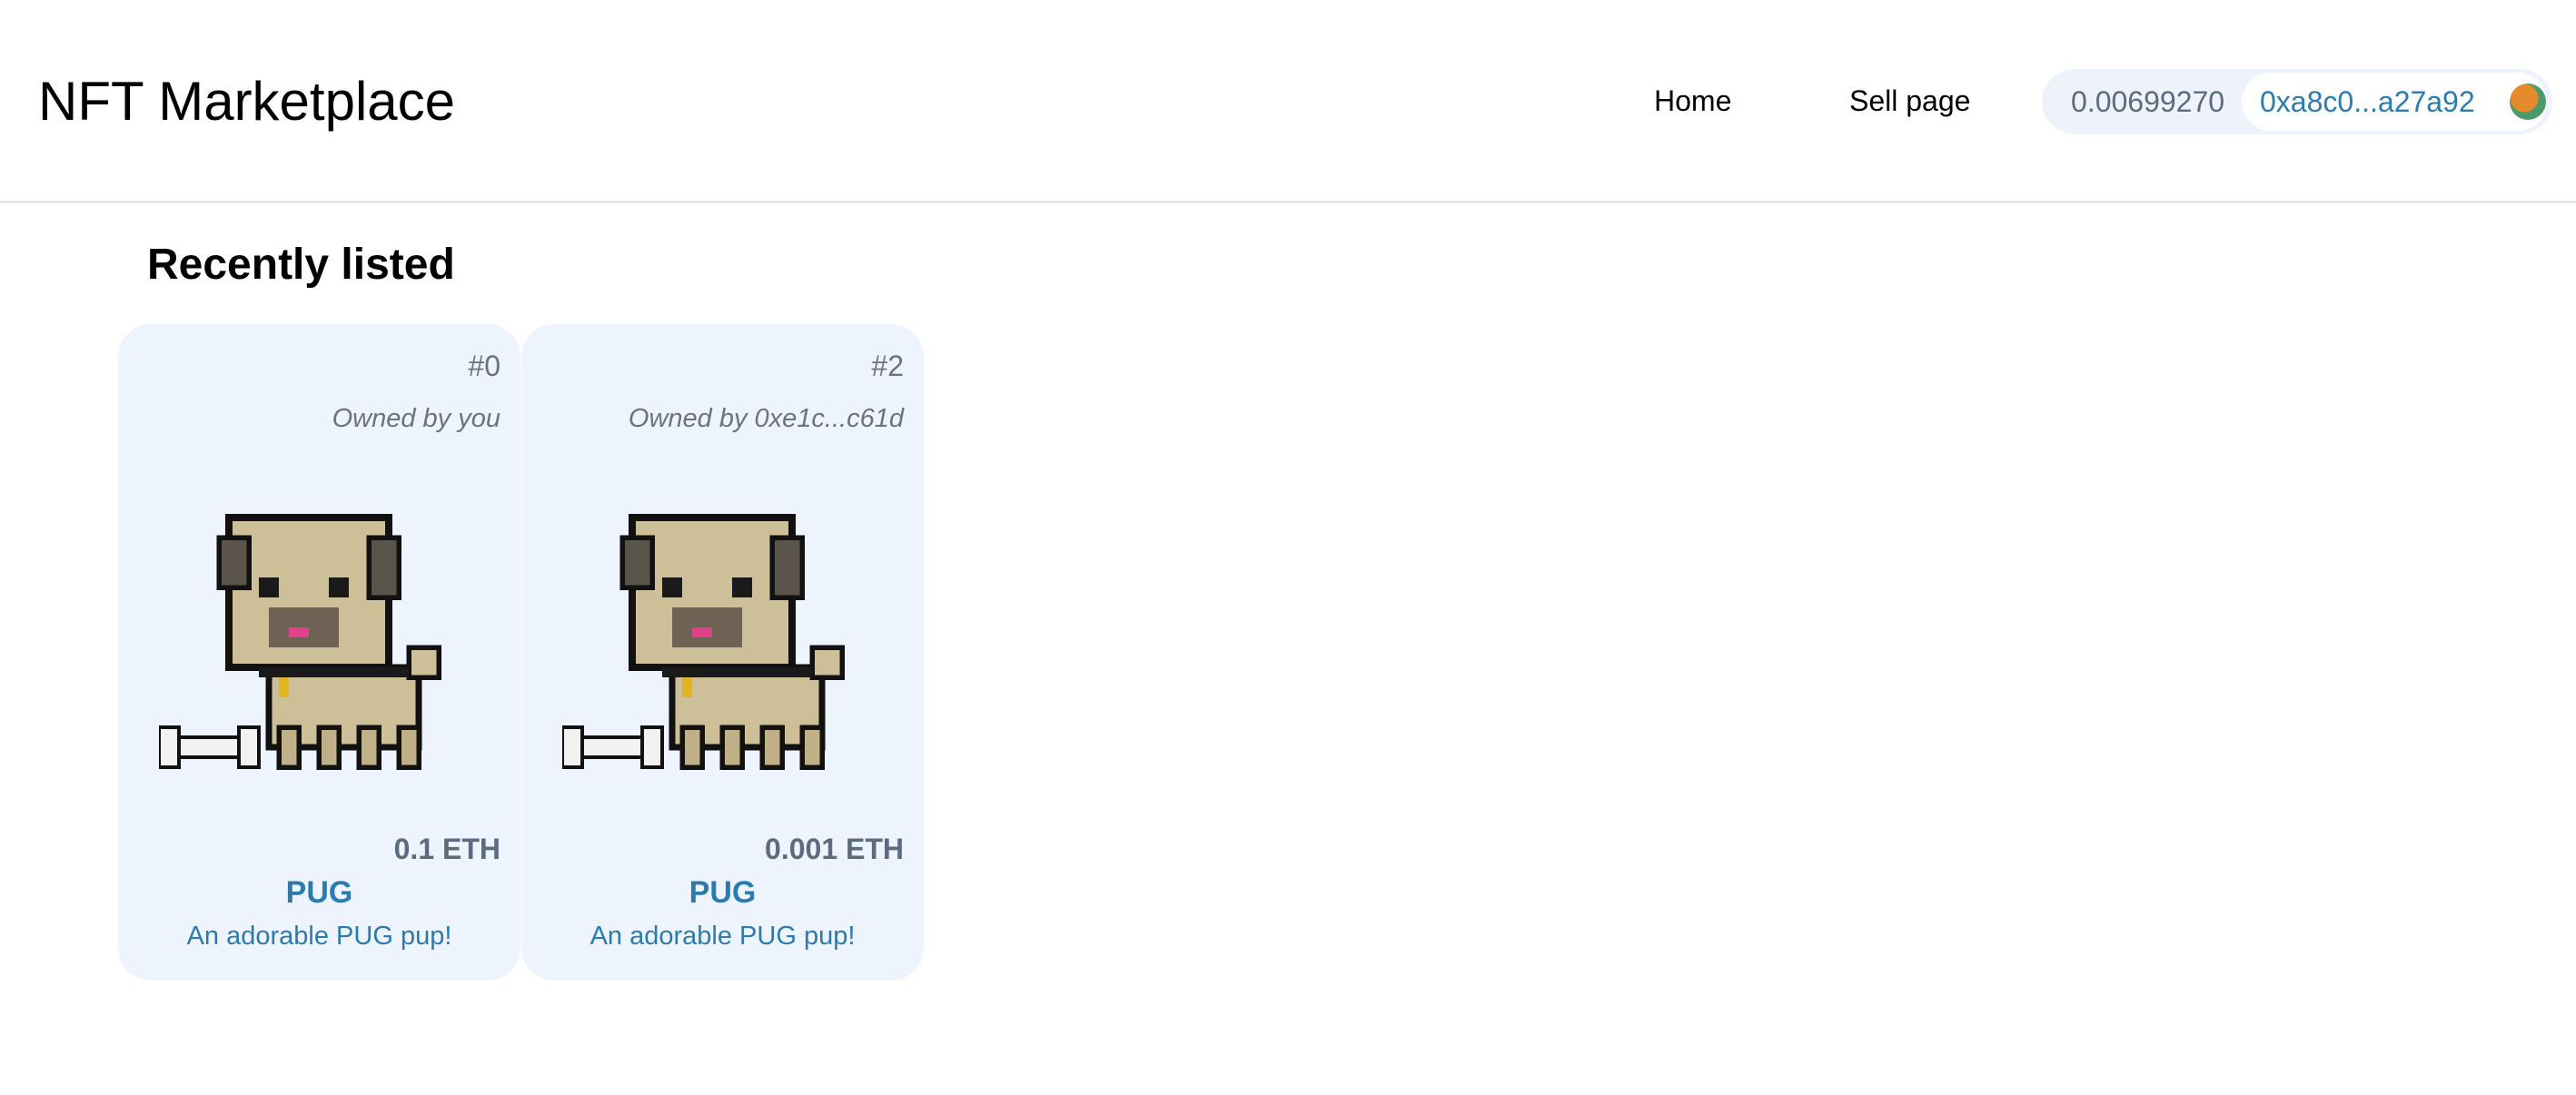 The width and height of the screenshot is (2576, 1095). Describe the element at coordinates (834, 849) in the screenshot. I see `nft-price: 0.001 ETH` at that location.